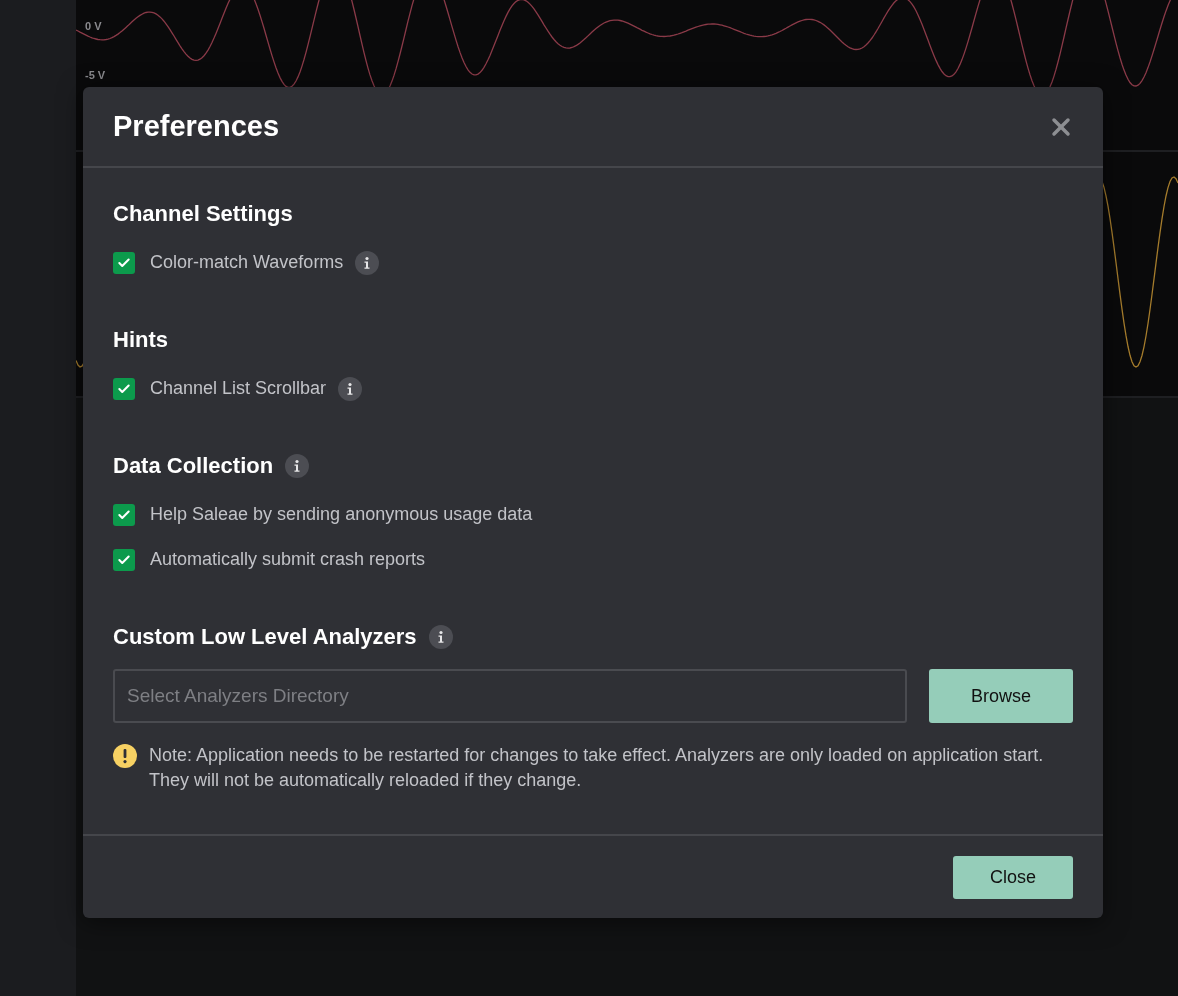  I want to click on note-text: Note: Application needs to be restarted for changes to take effect. Analyzers are only loaded on application start. They will not be automatically reloaded if they change., so click(597, 768).